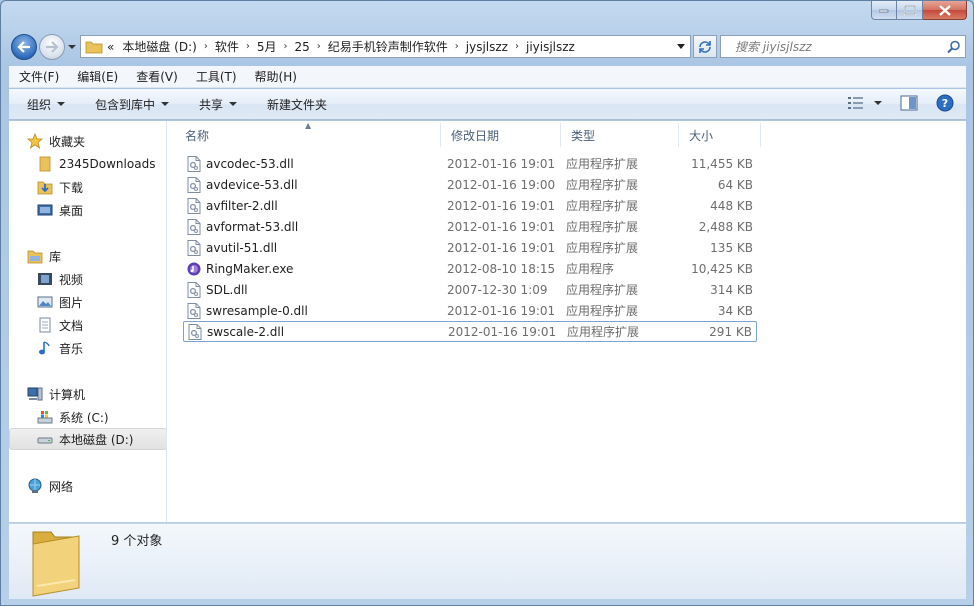 This screenshot has height=606, width=974. I want to click on breadcrumb-item: jysjlszz, so click(487, 46).